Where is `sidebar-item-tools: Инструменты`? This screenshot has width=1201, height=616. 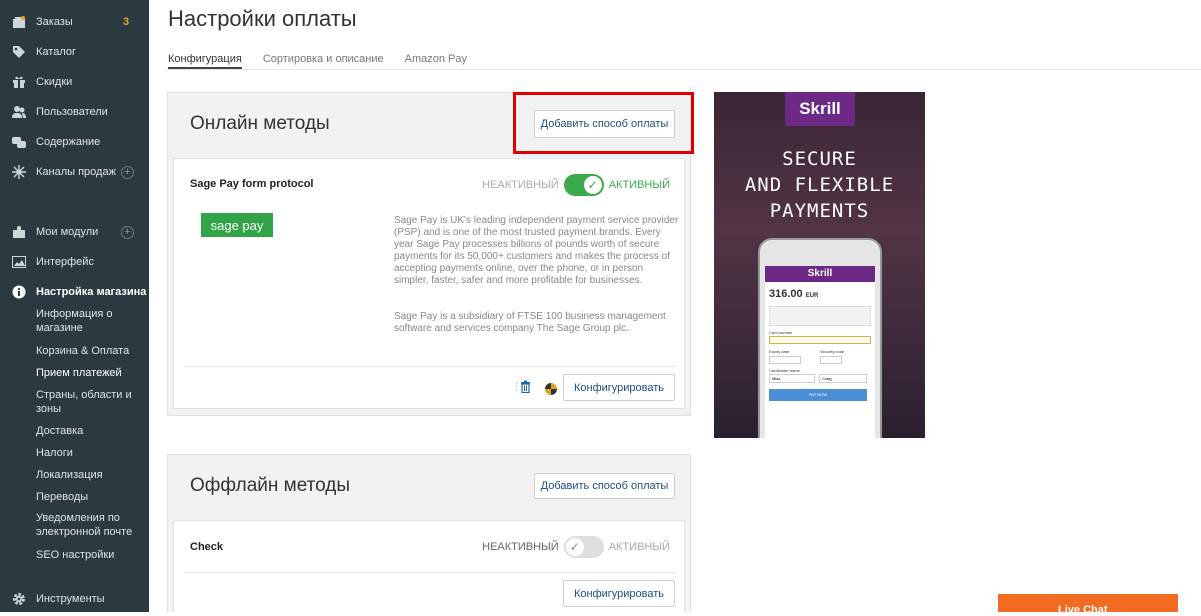 sidebar-item-tools: Инструменты is located at coordinates (74, 599).